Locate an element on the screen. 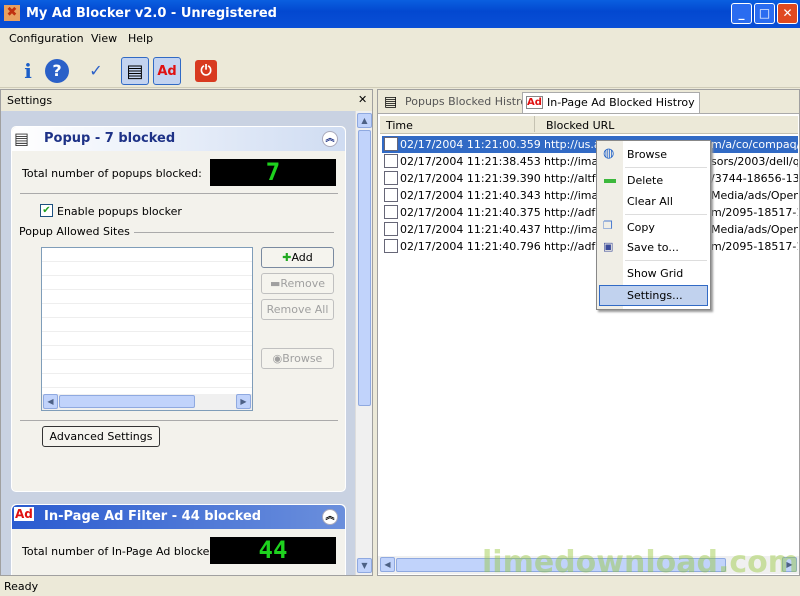 Image resolution: width=800 pixels, height=596 pixels. row-url-start: http://us.a is located at coordinates (572, 144).